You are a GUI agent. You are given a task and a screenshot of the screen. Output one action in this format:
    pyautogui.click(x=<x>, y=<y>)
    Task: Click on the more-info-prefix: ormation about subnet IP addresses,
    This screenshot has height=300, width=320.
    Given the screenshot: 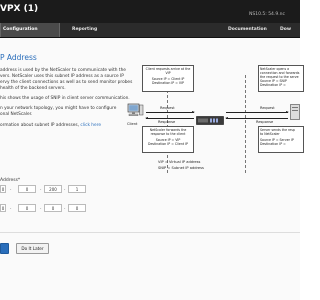 What is the action you would take?
    pyautogui.click(x=40, y=125)
    